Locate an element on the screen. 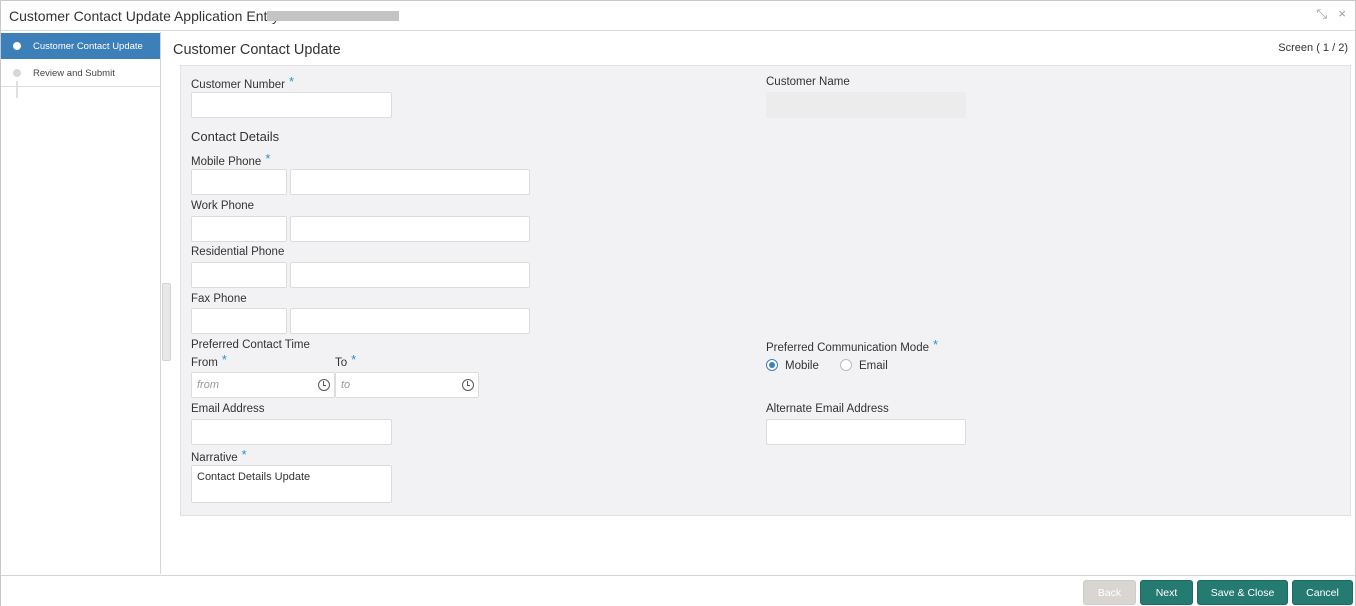  close-icon: × is located at coordinates (1342, 13).